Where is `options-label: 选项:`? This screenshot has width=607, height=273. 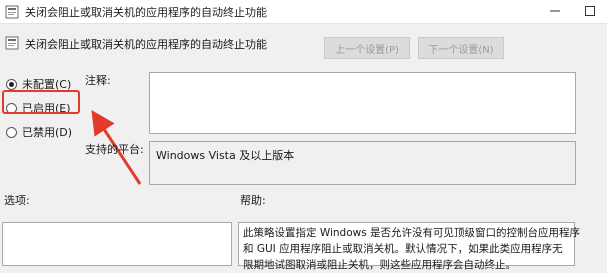
options-label: 选项: is located at coordinates (17, 200).